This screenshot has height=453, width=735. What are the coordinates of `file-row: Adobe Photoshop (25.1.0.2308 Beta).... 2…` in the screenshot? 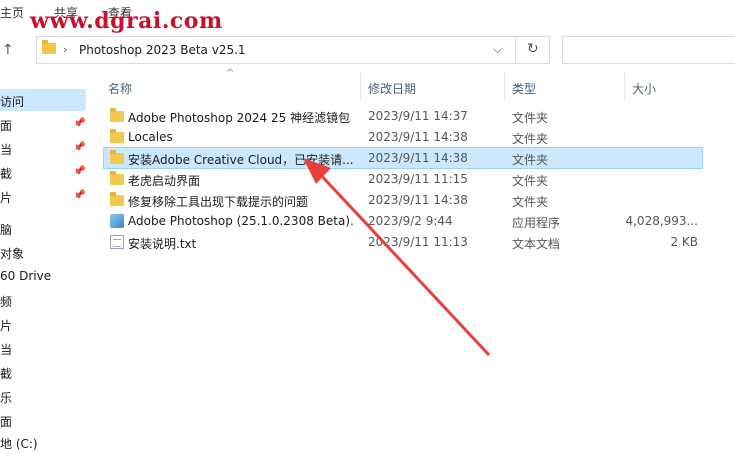 It's located at (403, 221).